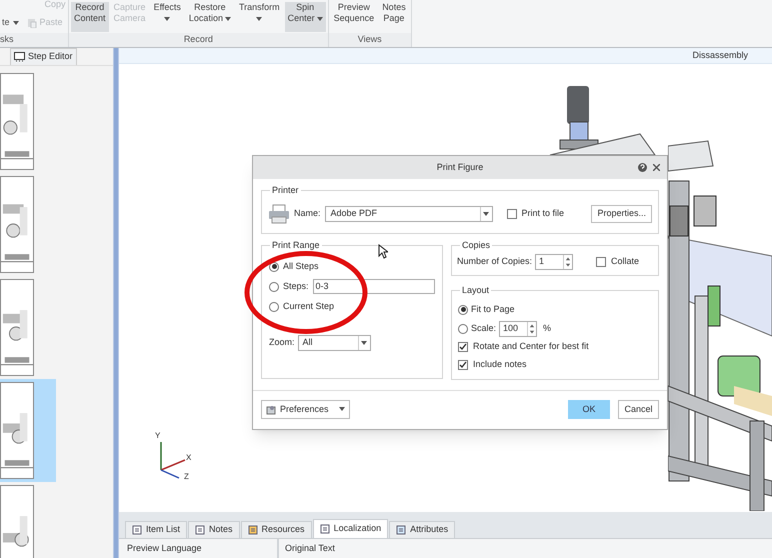 The width and height of the screenshot is (772, 558). What do you see at coordinates (214, 529) in the screenshot?
I see `panel-tab: Notes` at bounding box center [214, 529].